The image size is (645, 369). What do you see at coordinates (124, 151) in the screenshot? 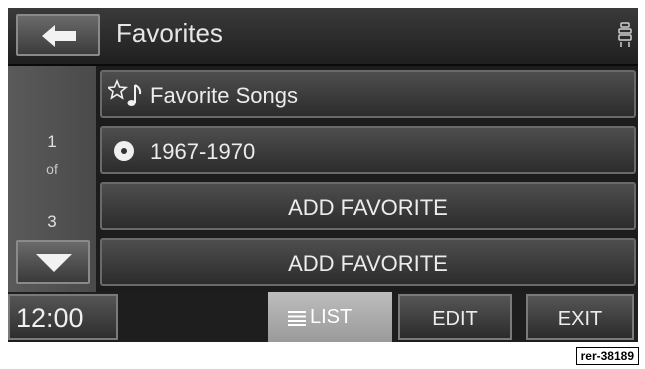
I see `disc-icon` at bounding box center [124, 151].